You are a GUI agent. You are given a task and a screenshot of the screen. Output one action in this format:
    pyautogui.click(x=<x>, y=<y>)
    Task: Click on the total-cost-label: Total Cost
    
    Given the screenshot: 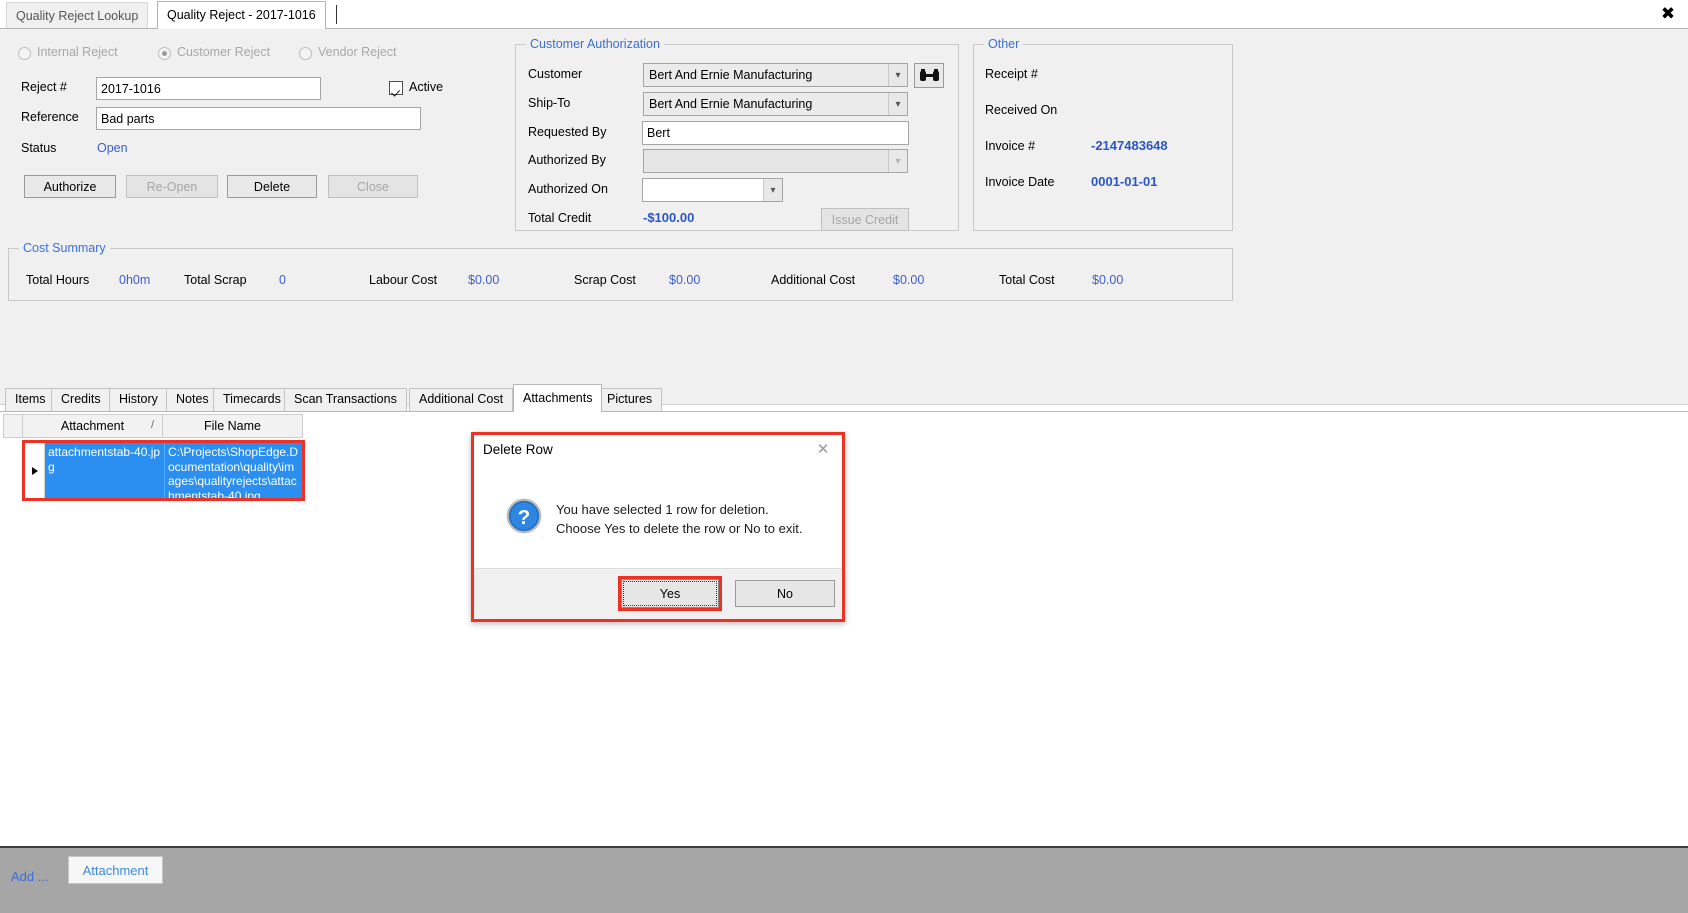 What is the action you would take?
    pyautogui.click(x=1027, y=280)
    